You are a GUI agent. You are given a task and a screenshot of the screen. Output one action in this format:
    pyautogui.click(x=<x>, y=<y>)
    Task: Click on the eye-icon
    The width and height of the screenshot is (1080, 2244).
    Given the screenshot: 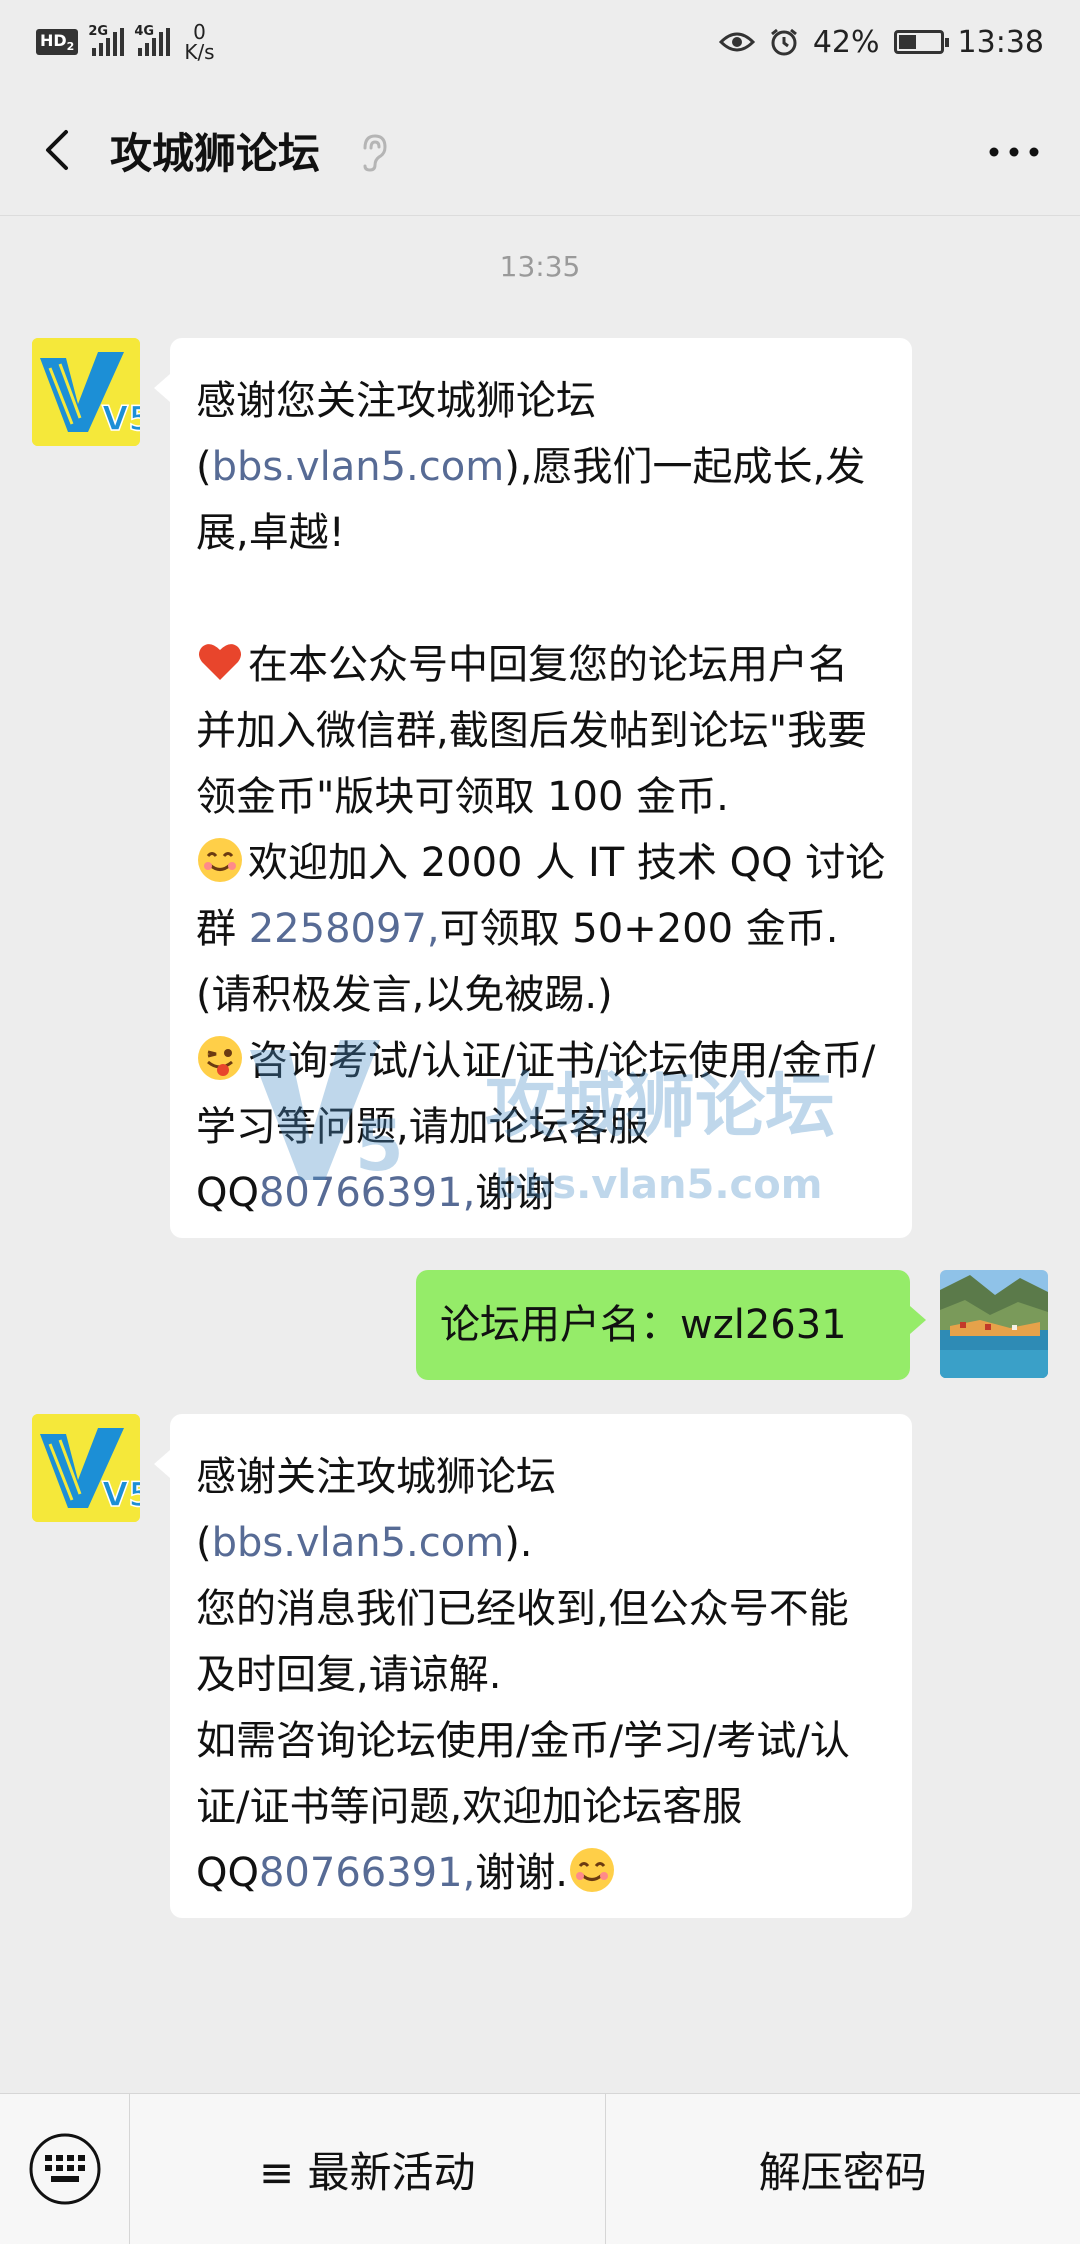 What is the action you would take?
    pyautogui.click(x=736, y=42)
    